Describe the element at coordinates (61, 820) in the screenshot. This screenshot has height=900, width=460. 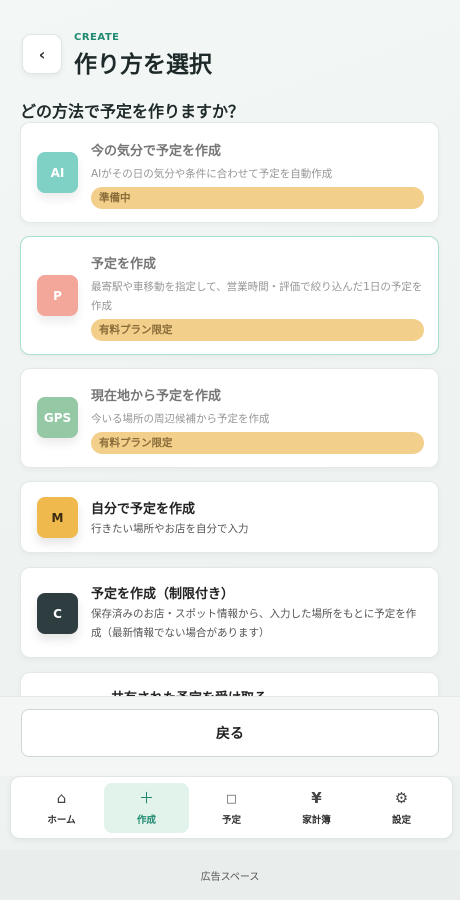
I see `nav-label: ホーム` at that location.